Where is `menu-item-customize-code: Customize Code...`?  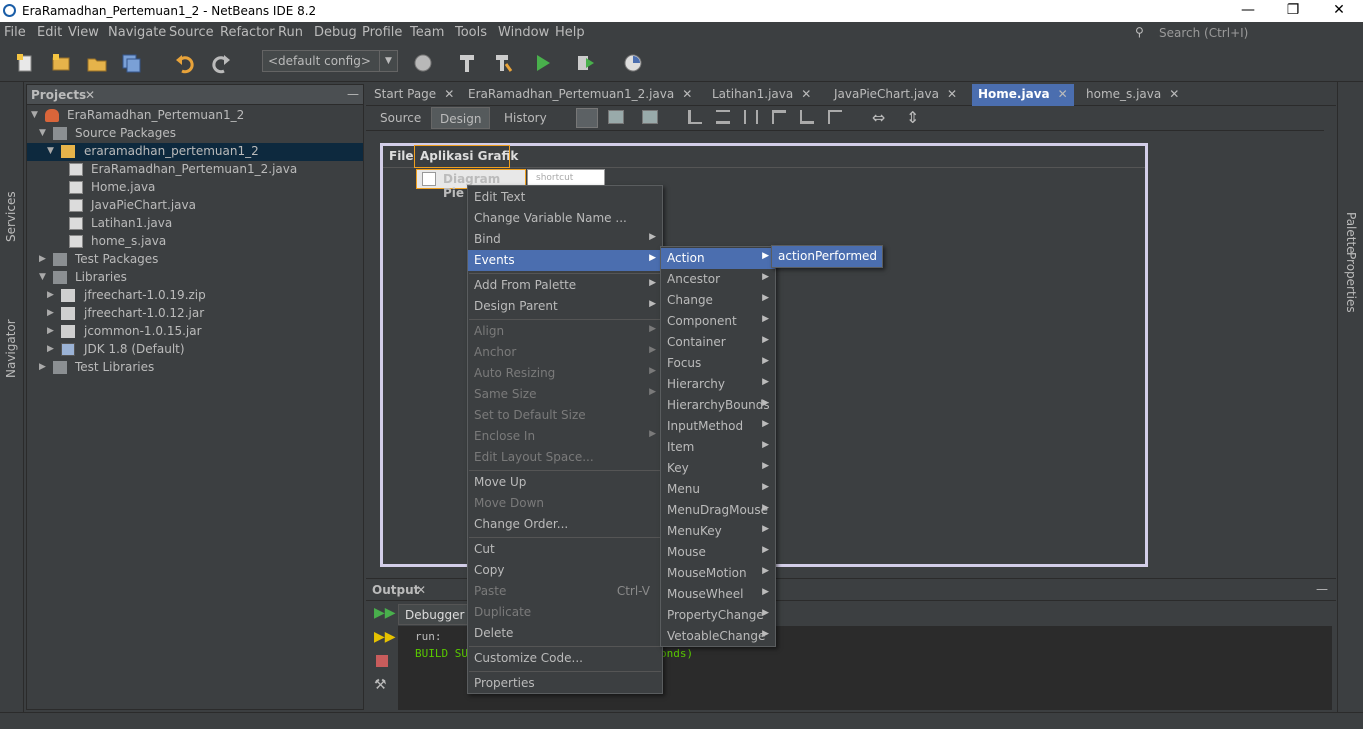 menu-item-customize-code: Customize Code... is located at coordinates (565, 658).